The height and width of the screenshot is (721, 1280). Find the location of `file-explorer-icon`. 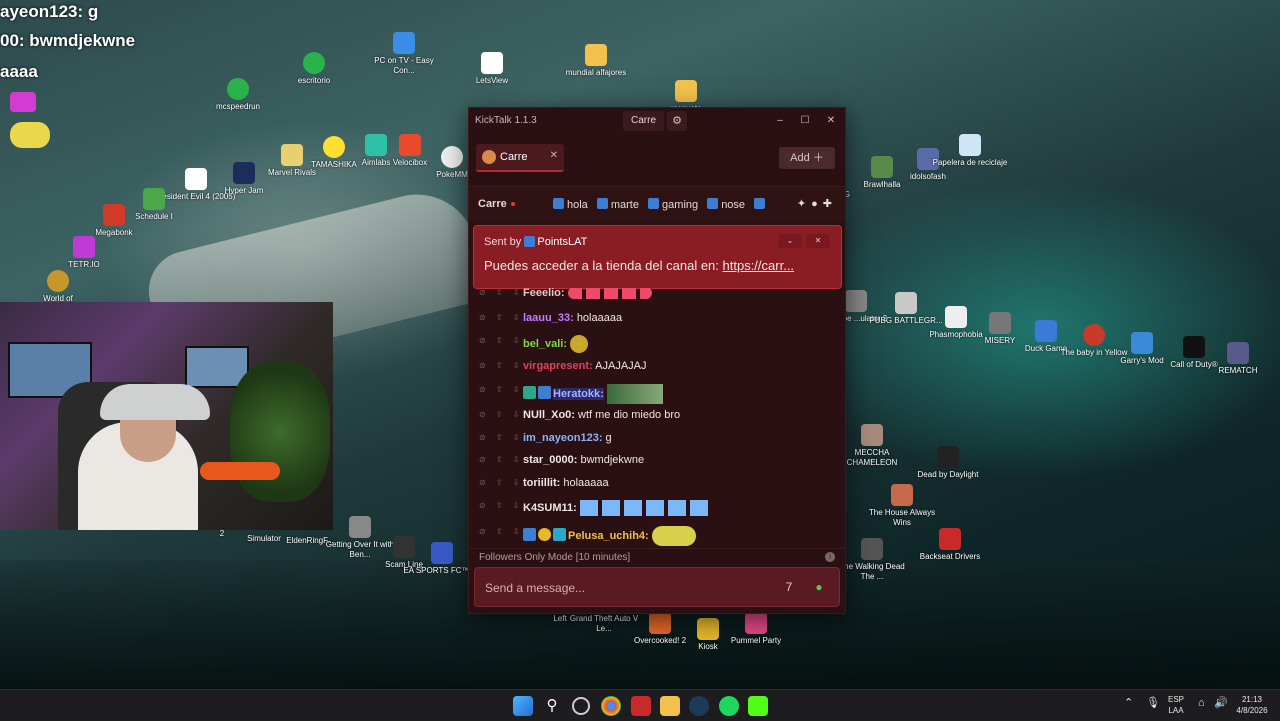

file-explorer-icon is located at coordinates (670, 706).